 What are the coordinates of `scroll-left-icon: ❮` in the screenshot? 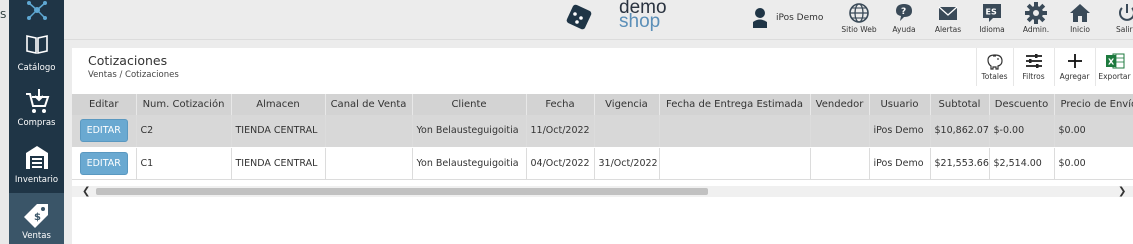 It's located at (86, 191).